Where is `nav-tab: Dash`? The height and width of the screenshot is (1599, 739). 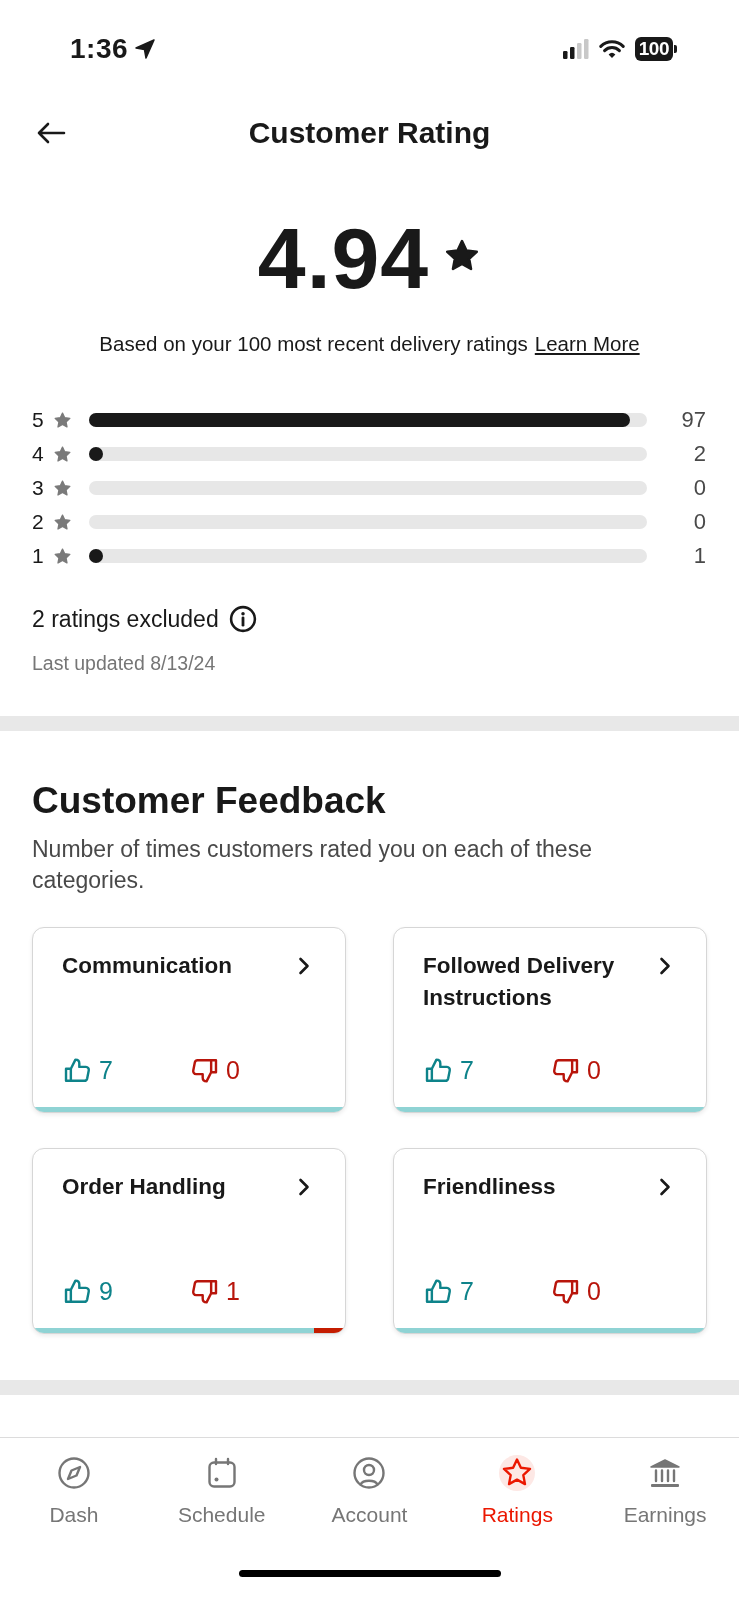
nav-tab: Dash is located at coordinates (74, 1491).